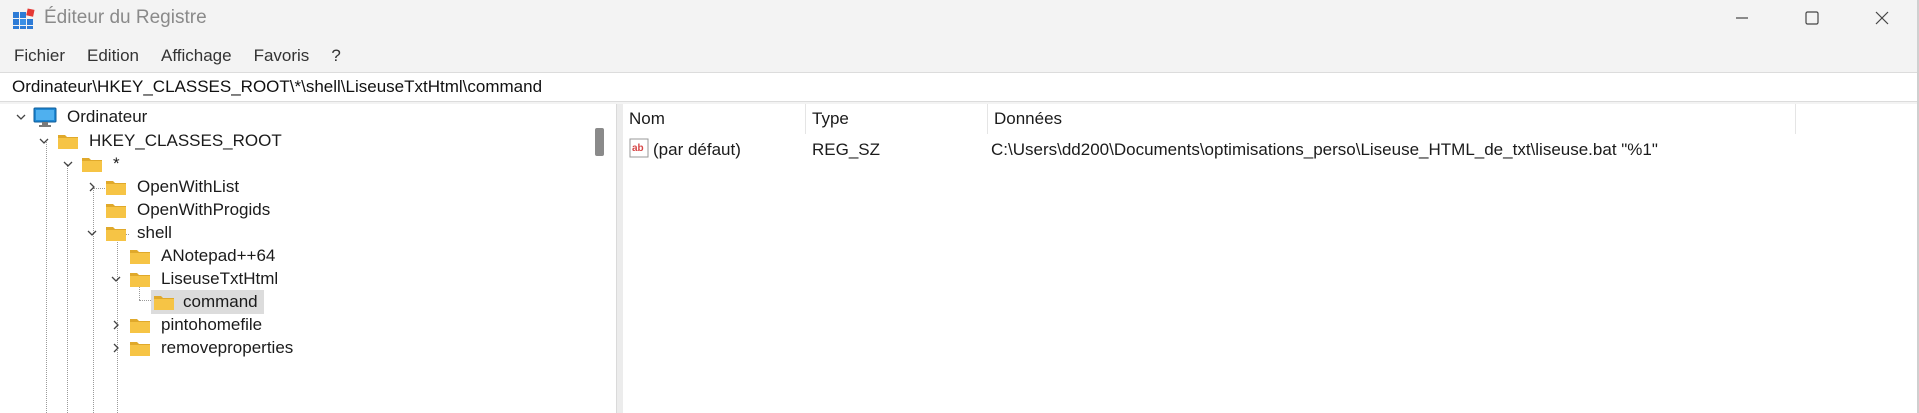 The height and width of the screenshot is (413, 1919). What do you see at coordinates (107, 116) in the screenshot?
I see `tree-node-label: Ordinateur` at bounding box center [107, 116].